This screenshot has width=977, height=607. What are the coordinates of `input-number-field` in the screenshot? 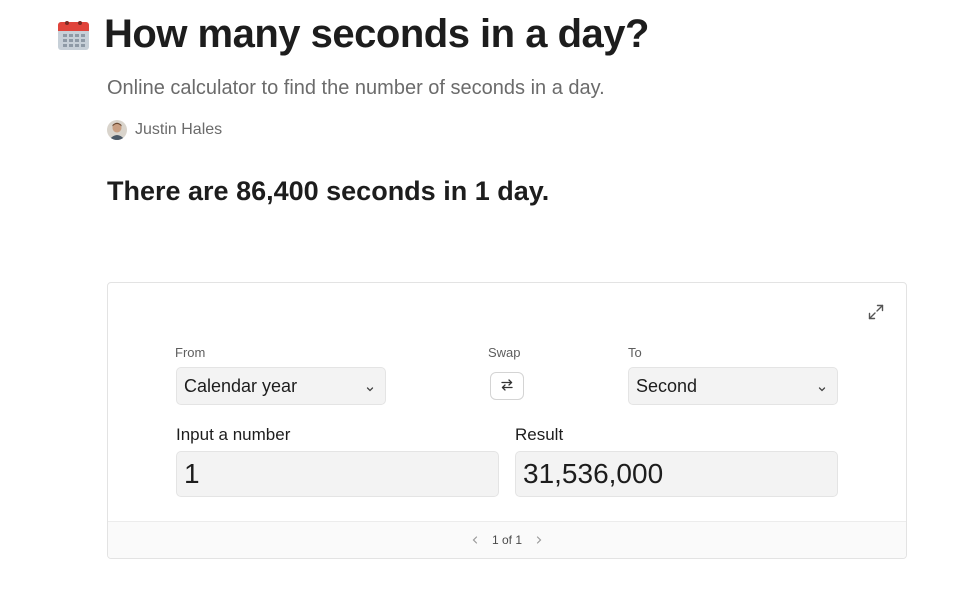 It's located at (337, 474).